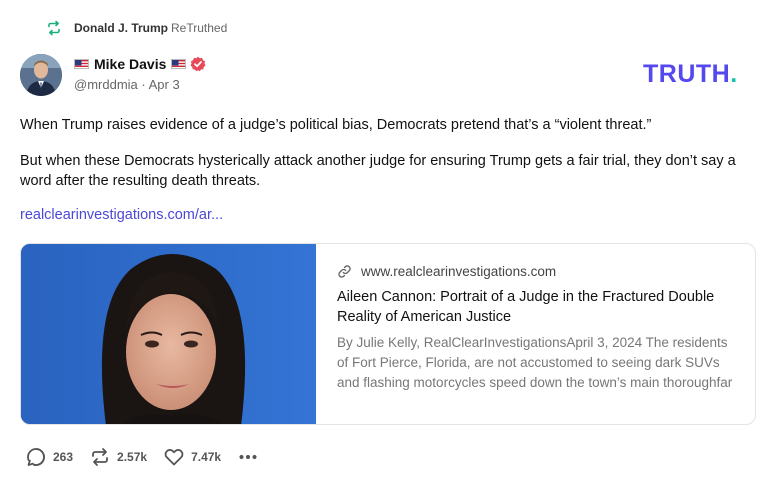  I want to click on truth-social-logo: TRUTH., so click(690, 74).